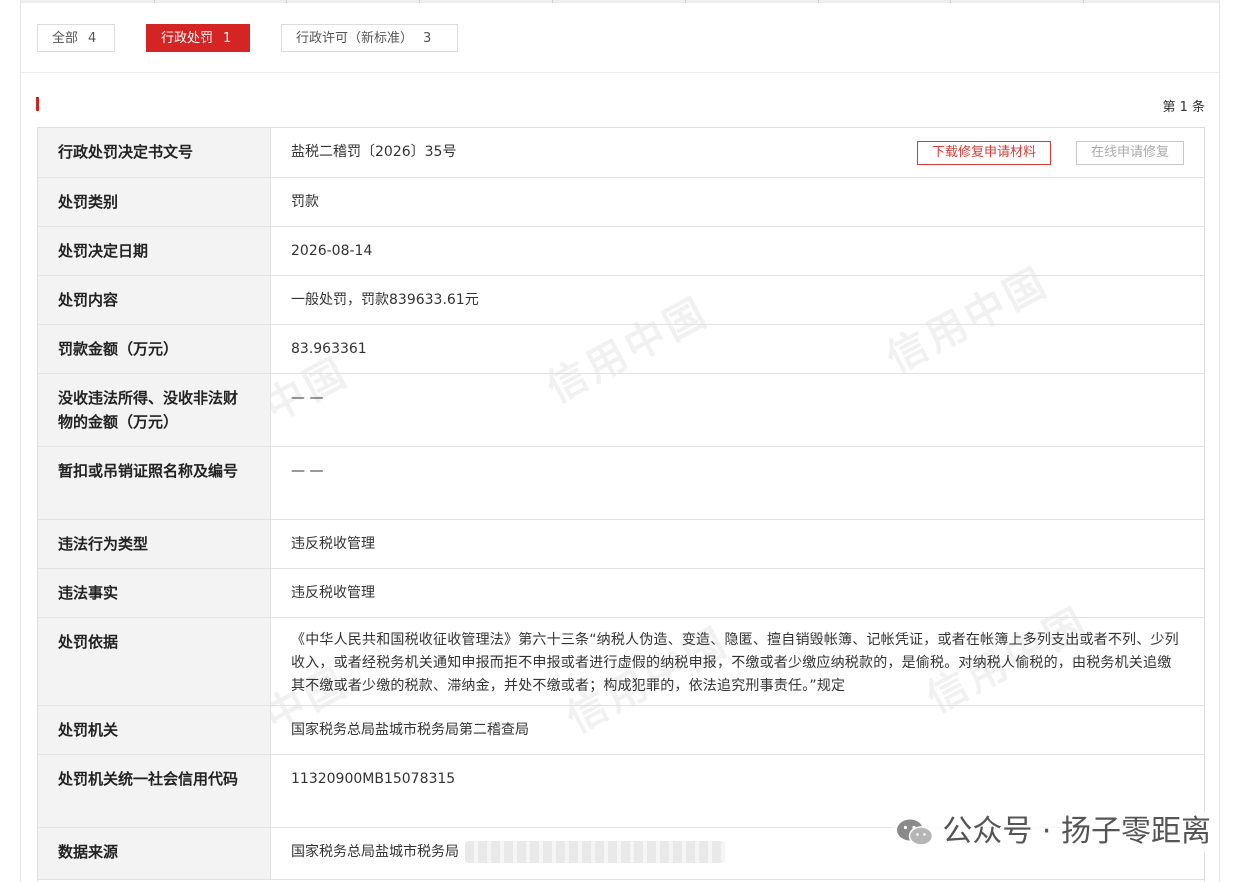 The height and width of the screenshot is (882, 1237). I want to click on row-value: 一般处罚，罚款839633.61元, so click(385, 300).